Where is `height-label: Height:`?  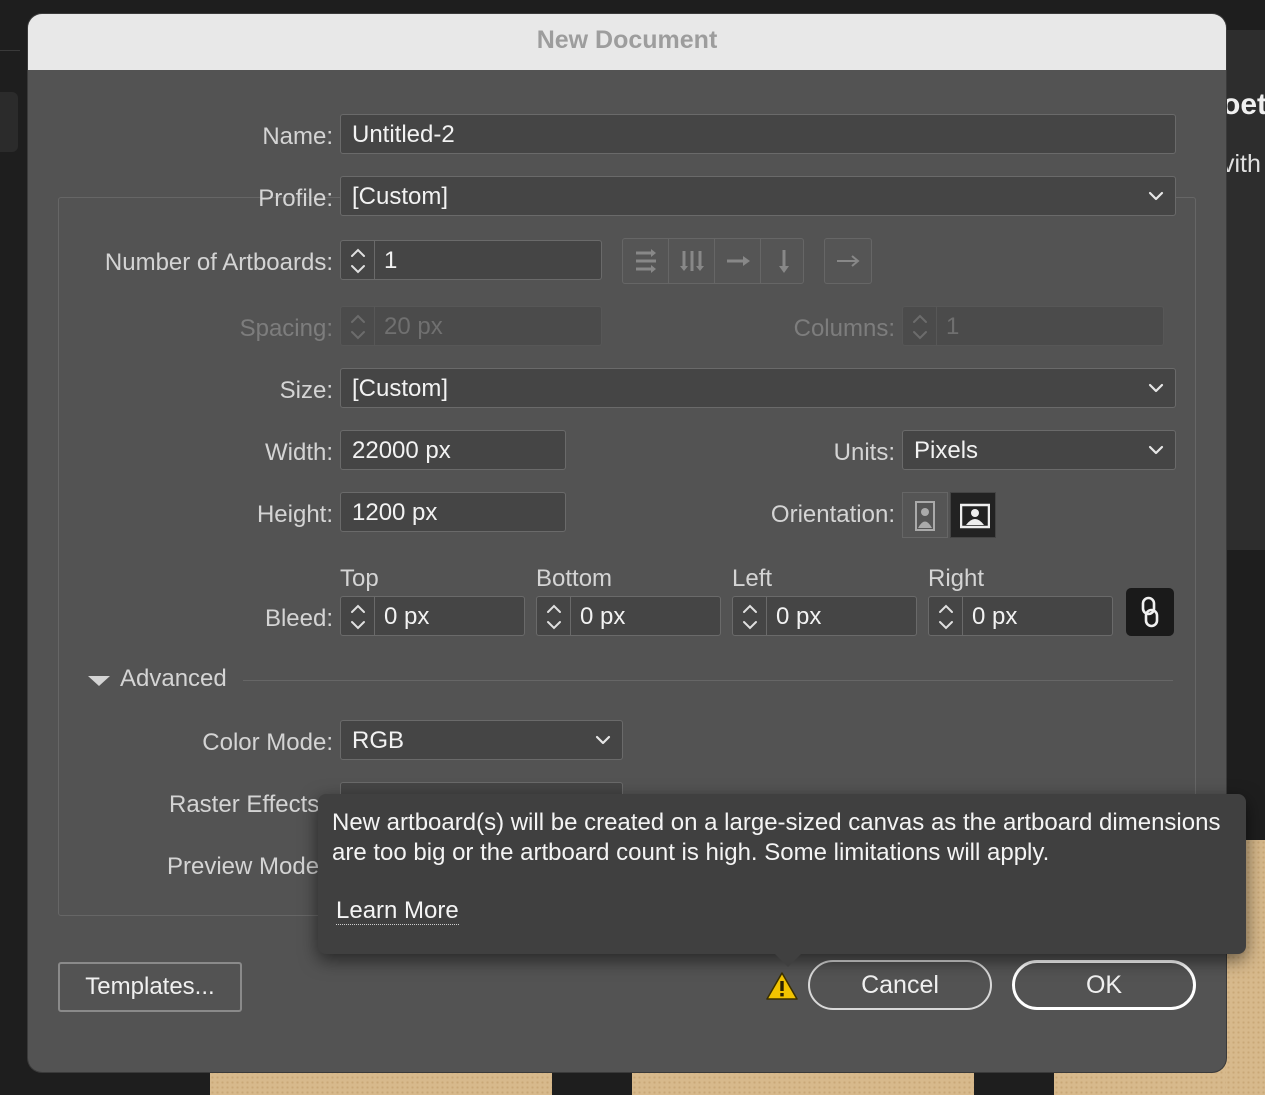
height-label: Height: is located at coordinates (294, 514).